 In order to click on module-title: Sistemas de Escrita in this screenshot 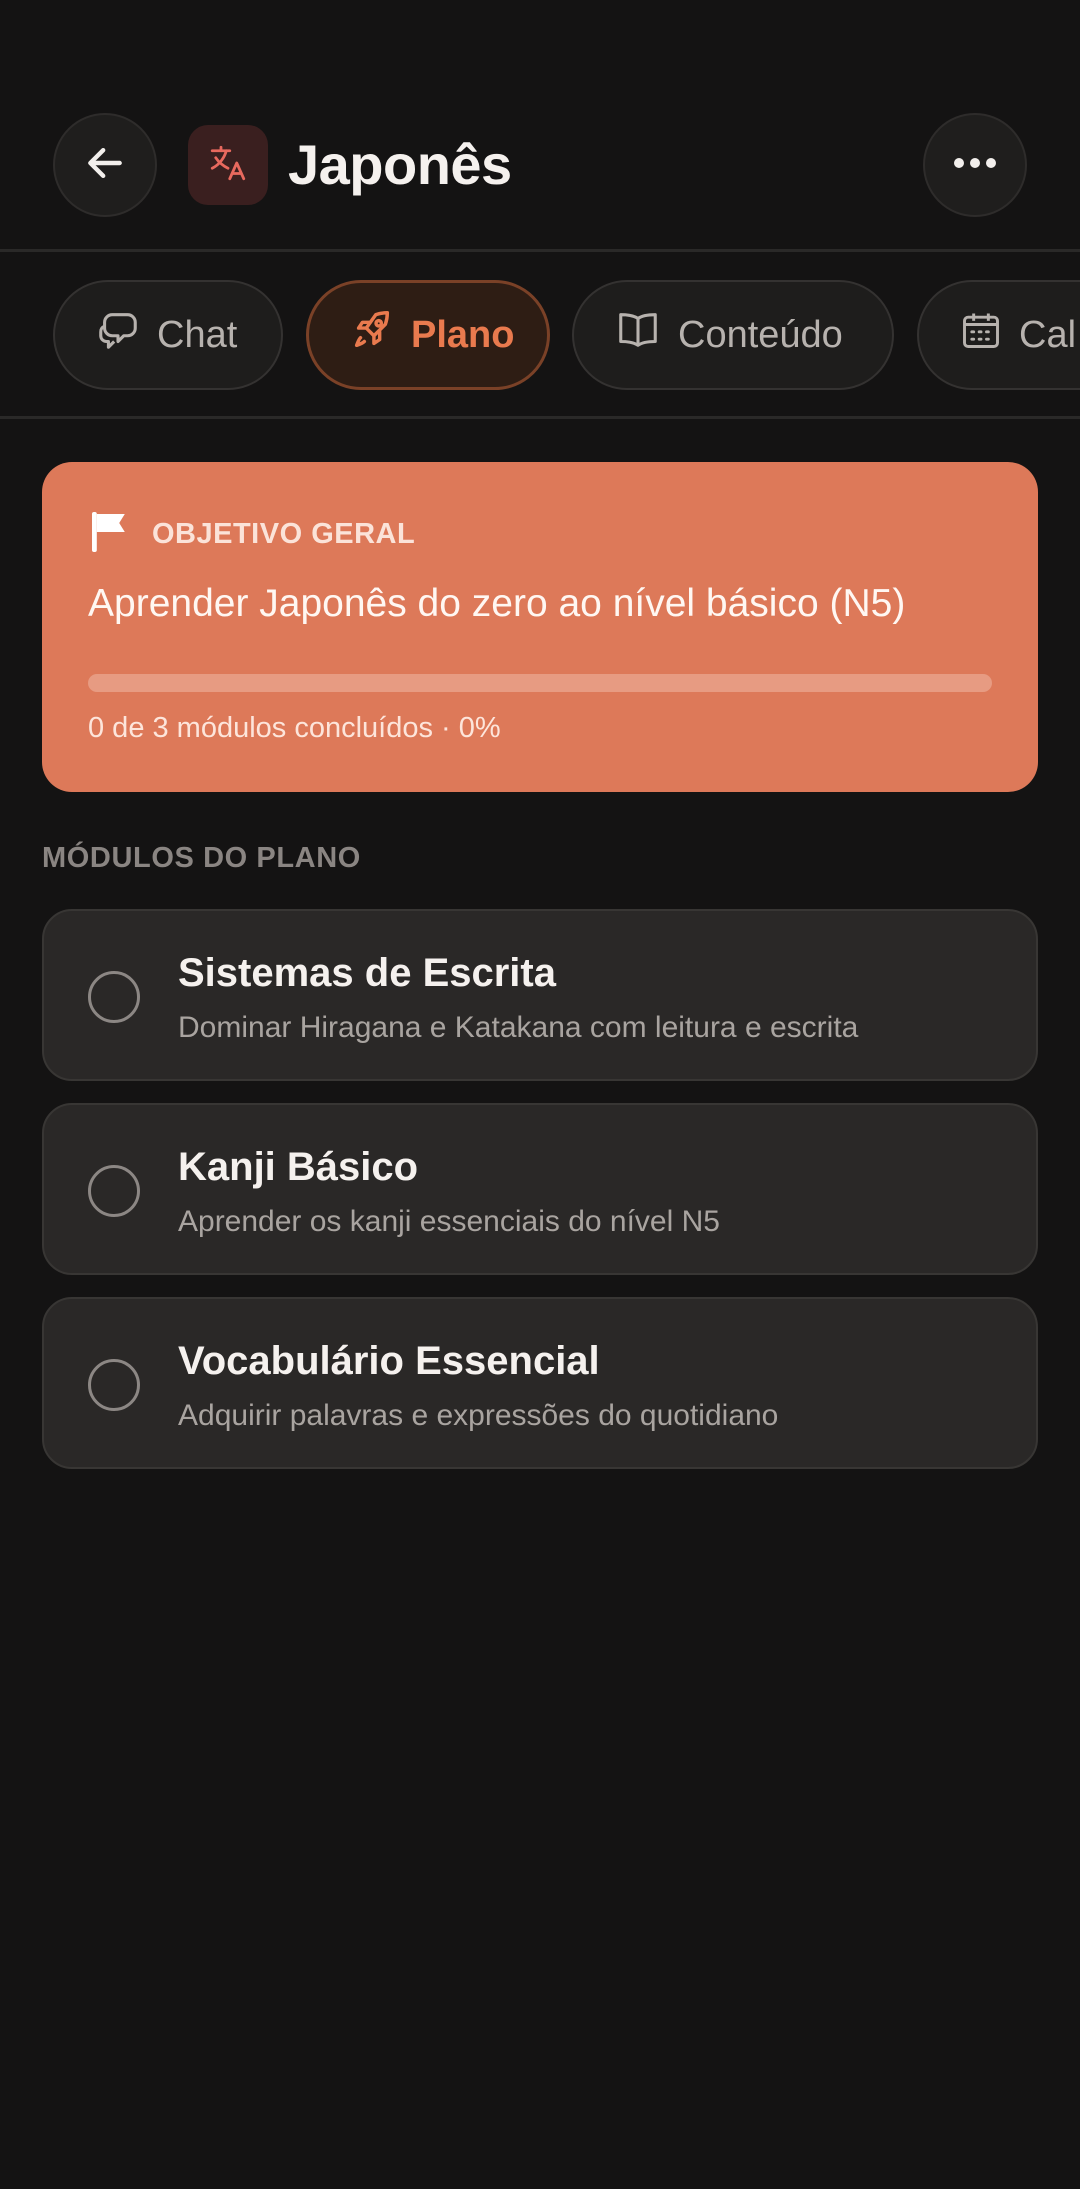, I will do `click(367, 973)`.